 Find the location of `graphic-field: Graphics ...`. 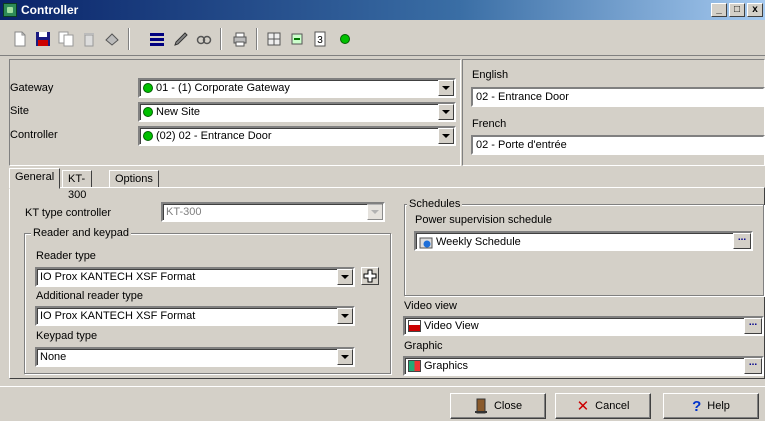

graphic-field: Graphics ... is located at coordinates (583, 366).